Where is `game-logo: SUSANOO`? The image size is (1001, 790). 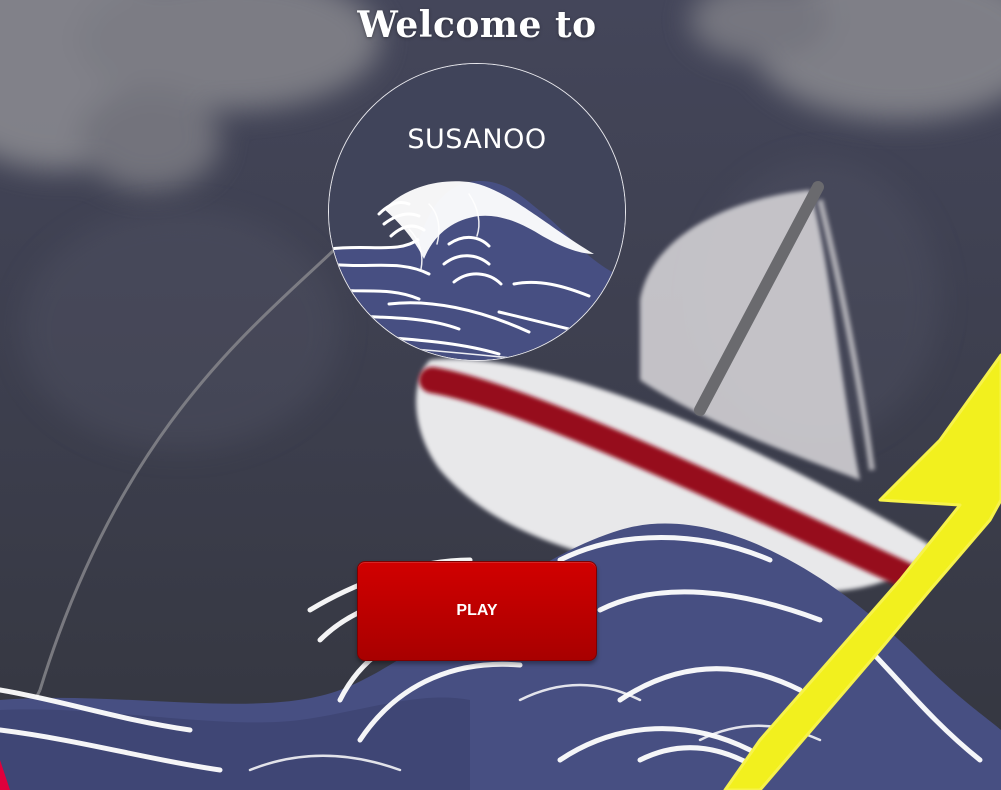
game-logo: SUSANOO is located at coordinates (477, 212).